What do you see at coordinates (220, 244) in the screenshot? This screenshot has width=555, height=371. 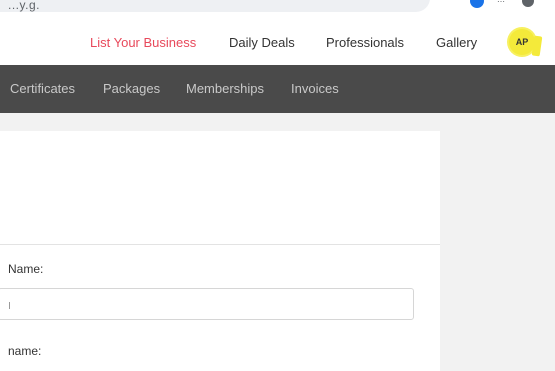 I see `card-divider` at bounding box center [220, 244].